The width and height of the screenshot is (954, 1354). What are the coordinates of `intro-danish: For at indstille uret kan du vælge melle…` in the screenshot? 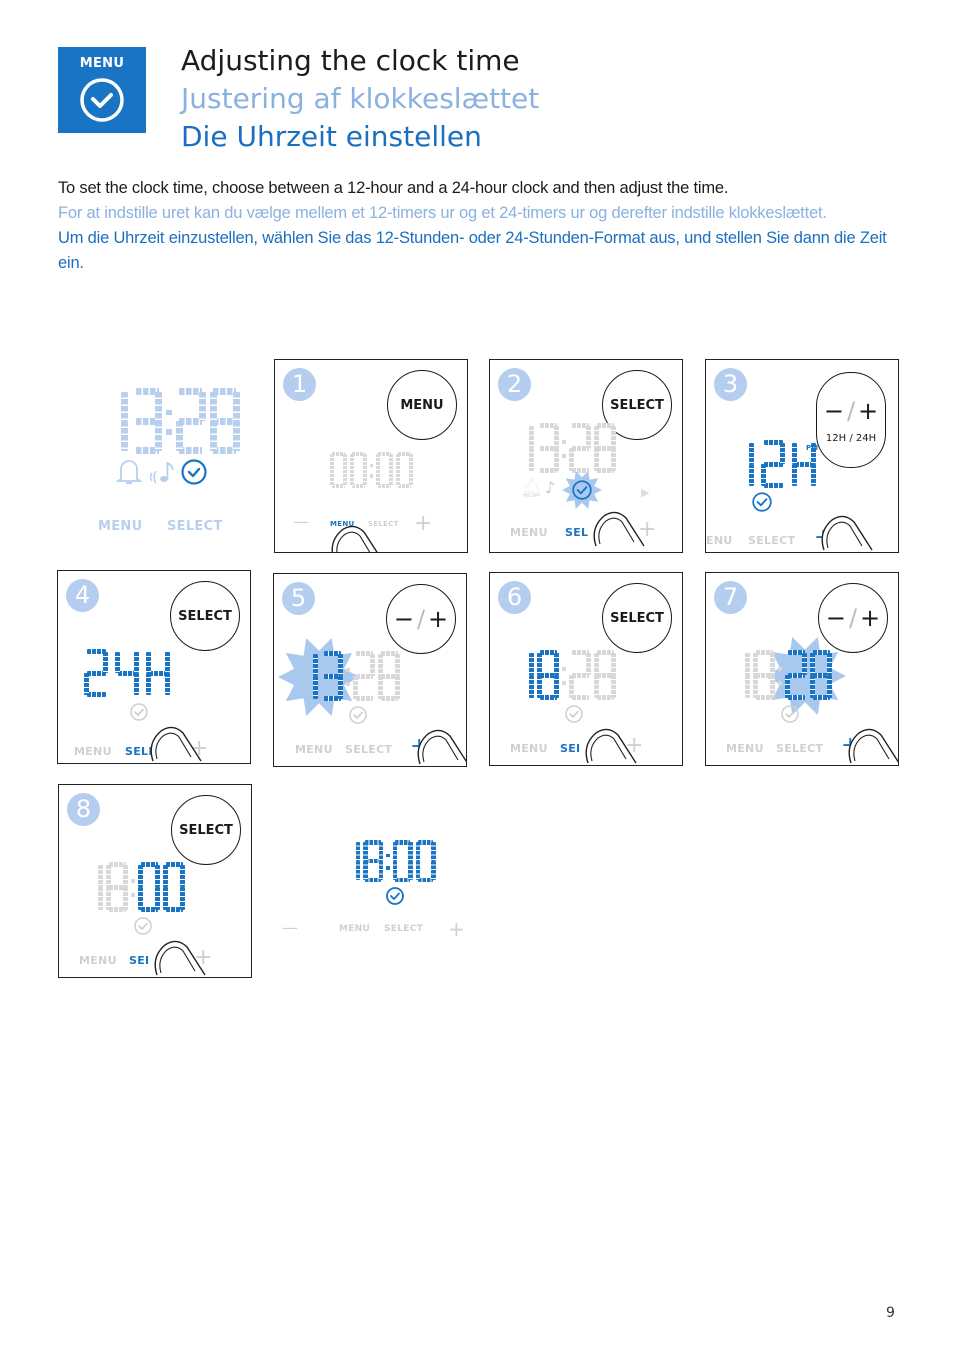 It's located at (442, 213).